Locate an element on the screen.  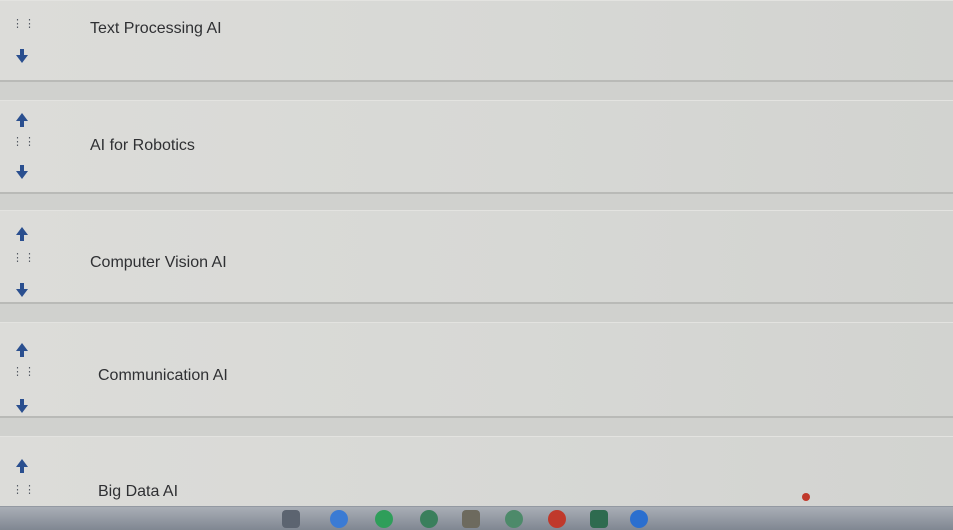
list-item-label: Text Processing AI is located at coordinates (156, 28).